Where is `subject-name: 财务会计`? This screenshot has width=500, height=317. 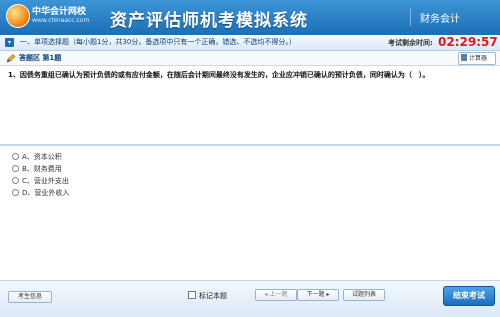
subject-name: 财务会计 is located at coordinates (440, 19).